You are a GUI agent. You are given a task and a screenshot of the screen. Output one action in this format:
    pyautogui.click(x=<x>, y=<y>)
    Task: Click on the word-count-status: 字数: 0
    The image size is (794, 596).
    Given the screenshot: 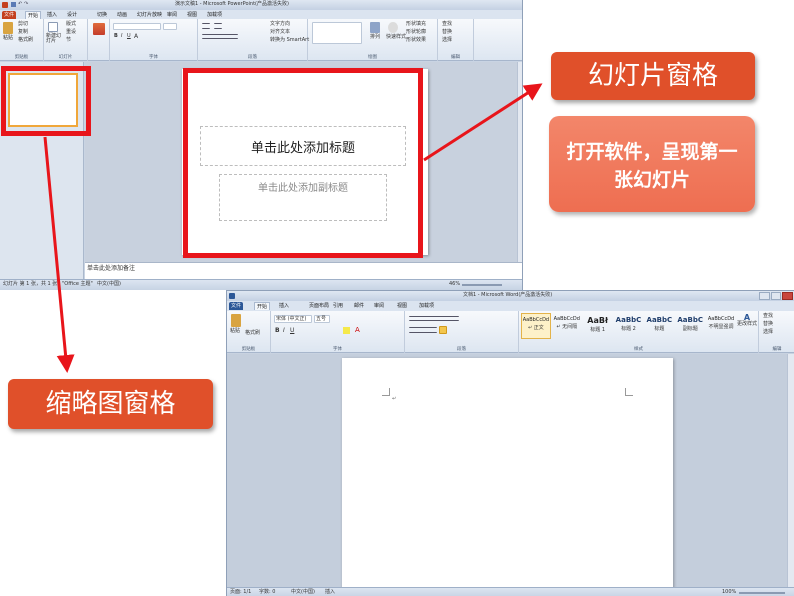 What is the action you would take?
    pyautogui.click(x=267, y=592)
    